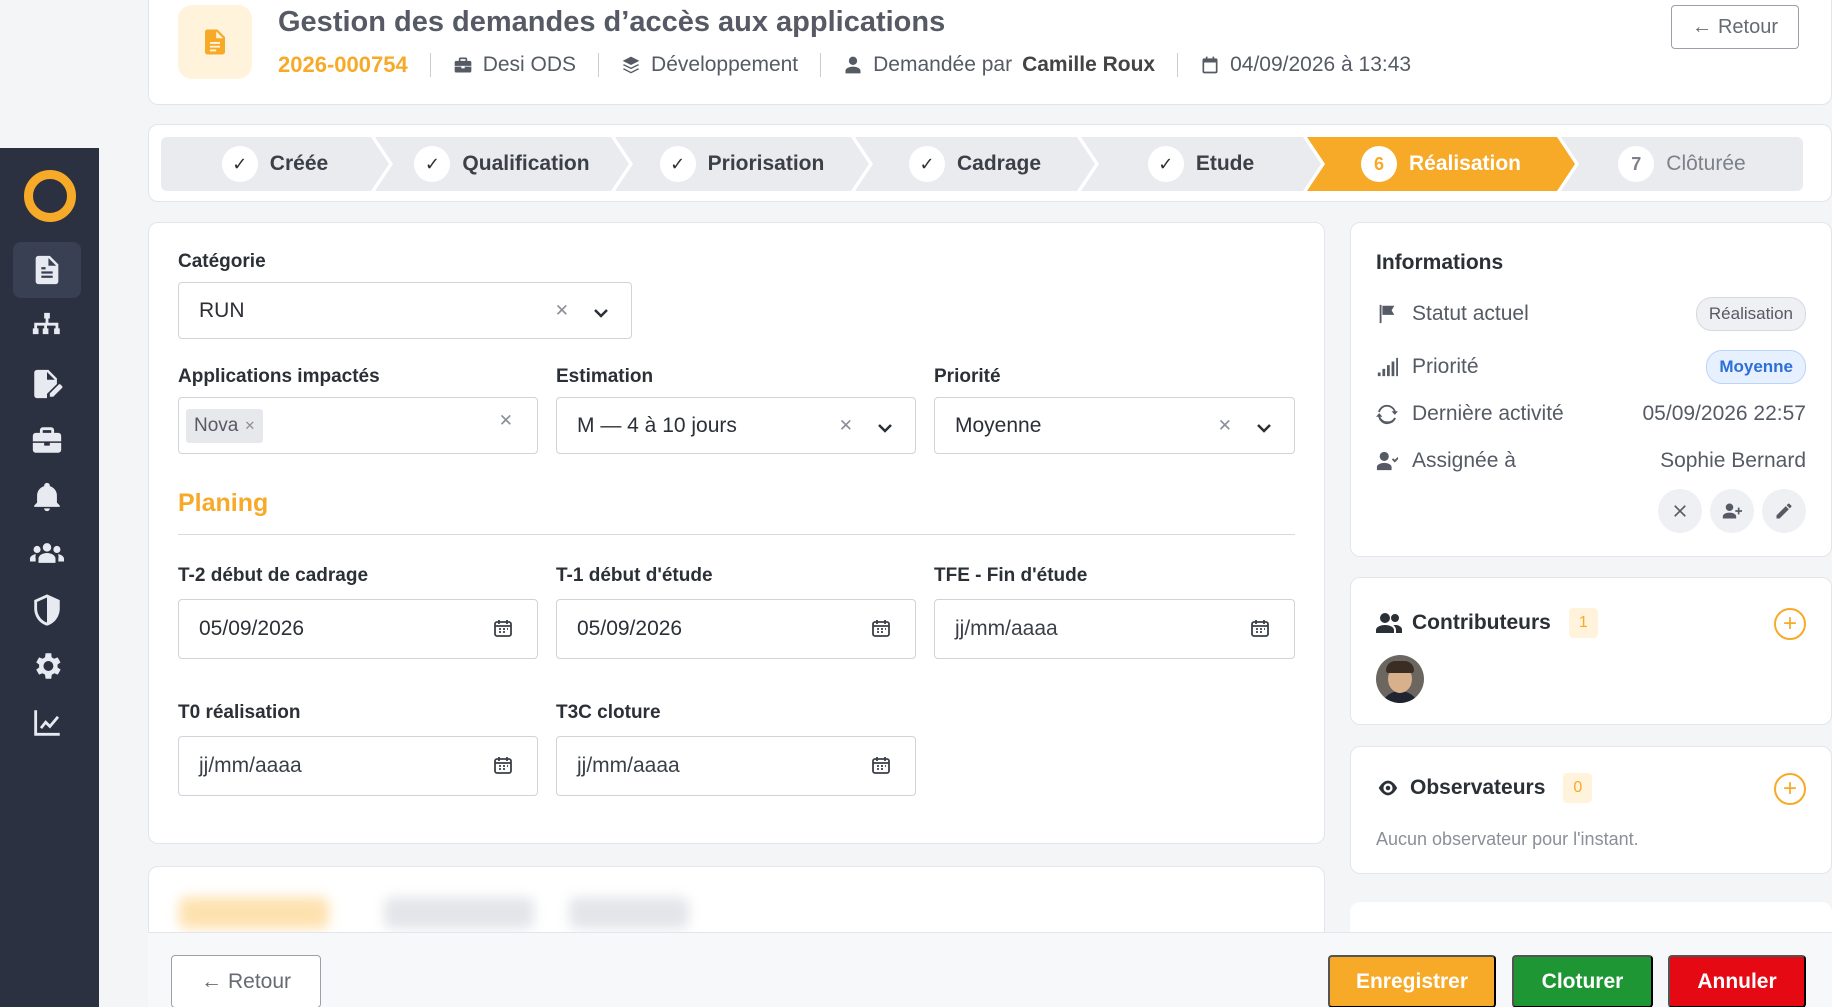 This screenshot has width=1832, height=1007. Describe the element at coordinates (1089, 64) in the screenshot. I see `requester-name: Camille Roux` at that location.